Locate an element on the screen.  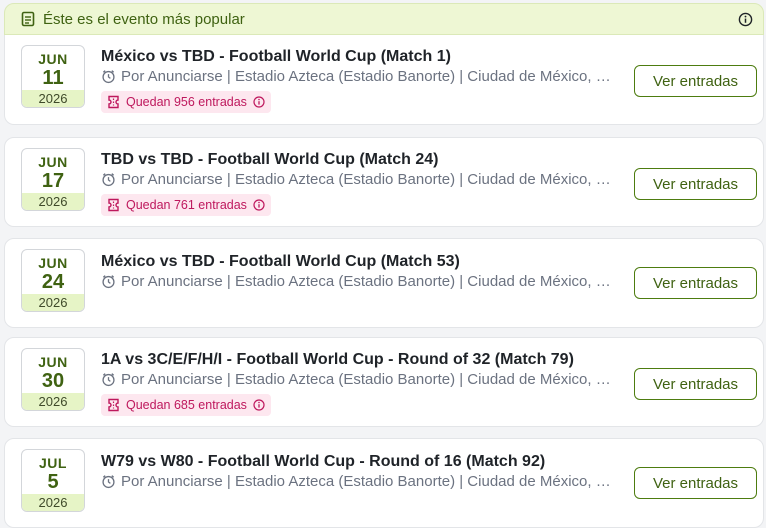
event-date: JUL 5 2026 is located at coordinates (53, 480).